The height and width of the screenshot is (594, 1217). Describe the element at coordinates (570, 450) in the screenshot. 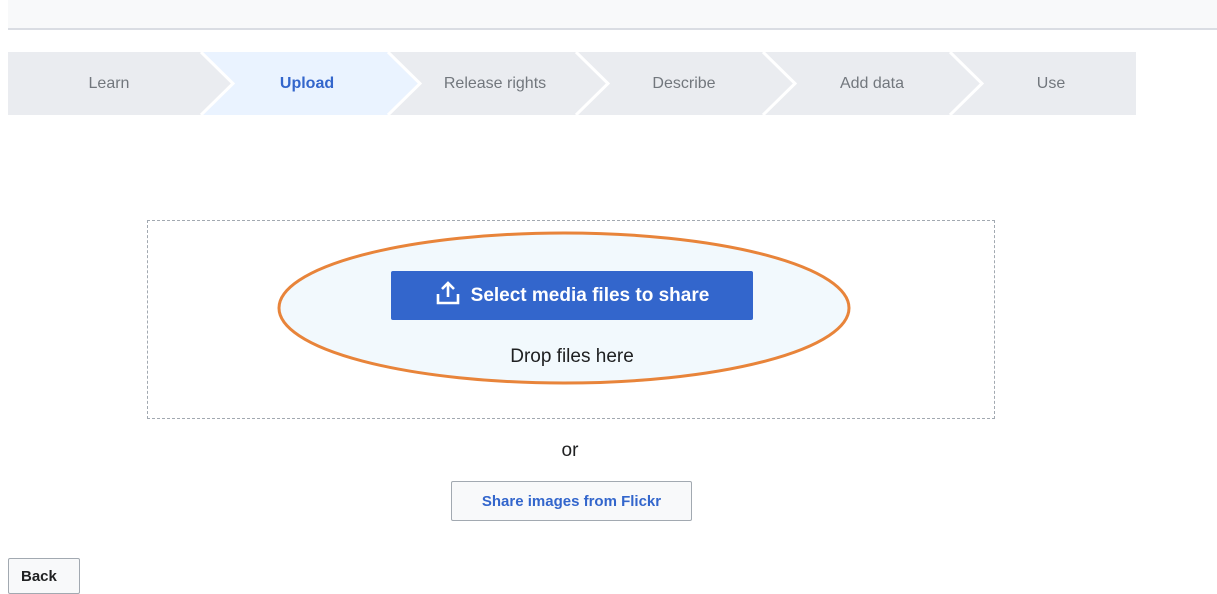

I see `or-separator: or` at that location.